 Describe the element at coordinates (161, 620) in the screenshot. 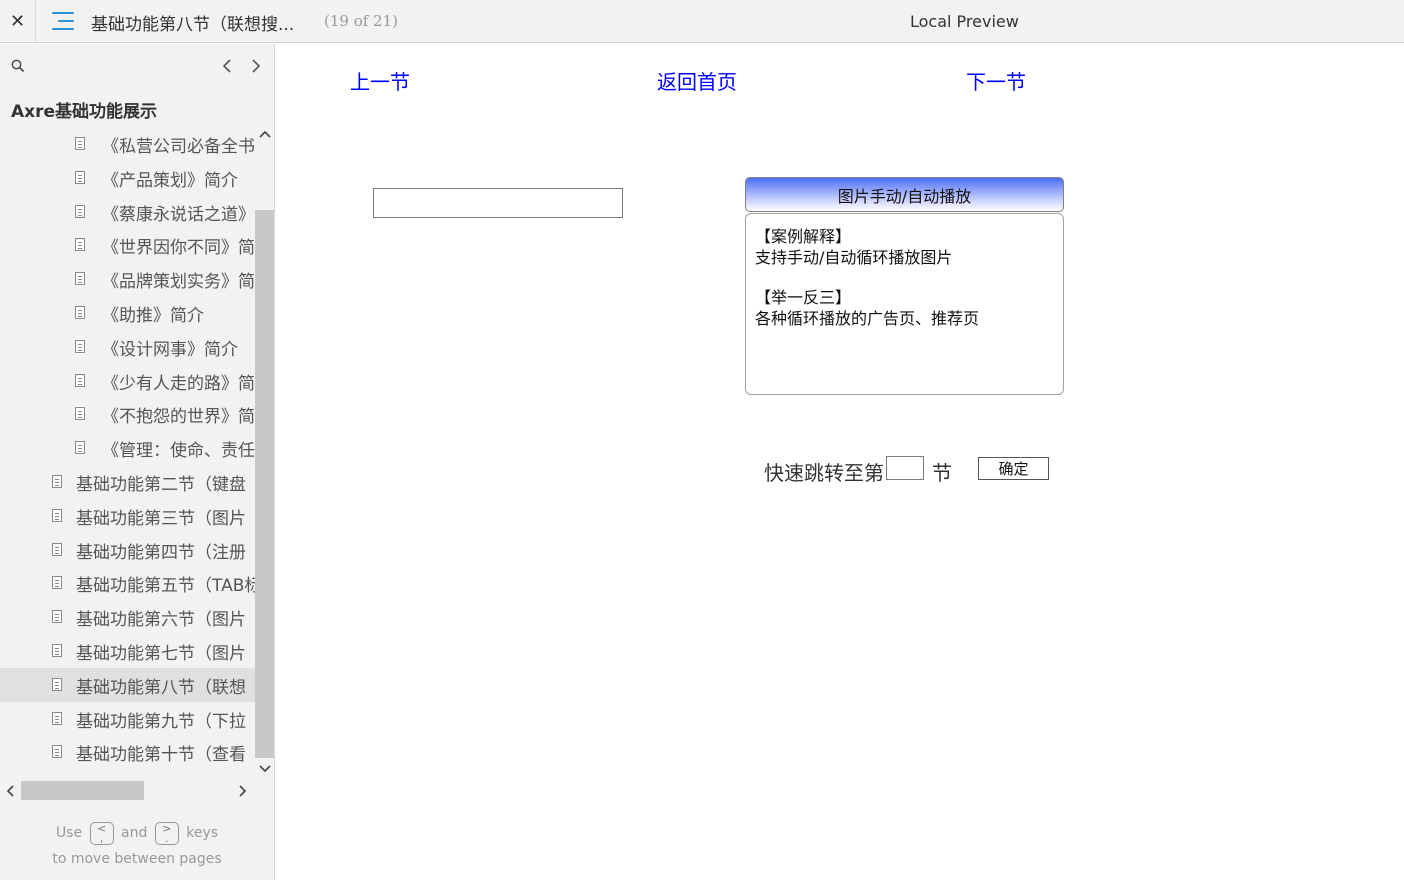

I see `sidebar-item-label: 基础功能第六节（图片` at that location.